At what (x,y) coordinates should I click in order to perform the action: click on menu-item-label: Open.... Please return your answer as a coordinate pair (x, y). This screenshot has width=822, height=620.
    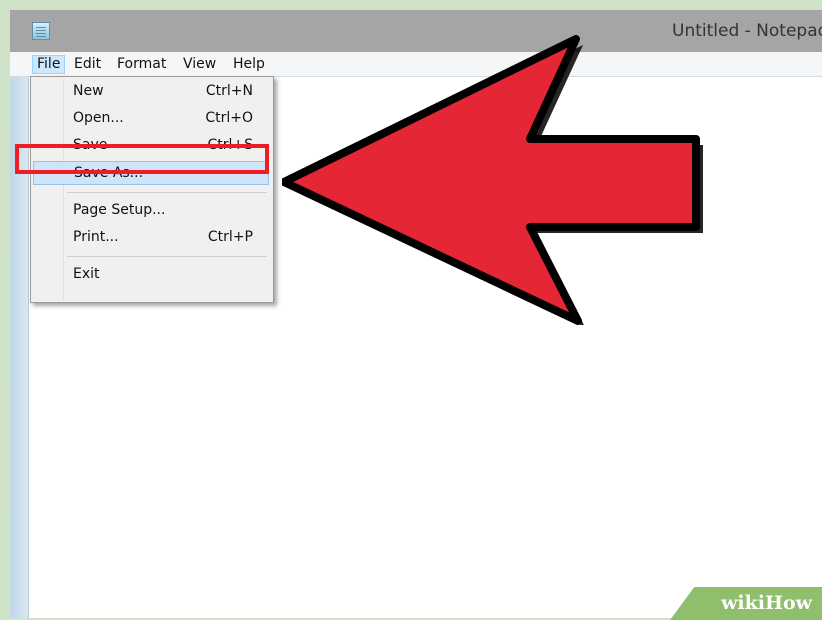
    Looking at the image, I should click on (98, 118).